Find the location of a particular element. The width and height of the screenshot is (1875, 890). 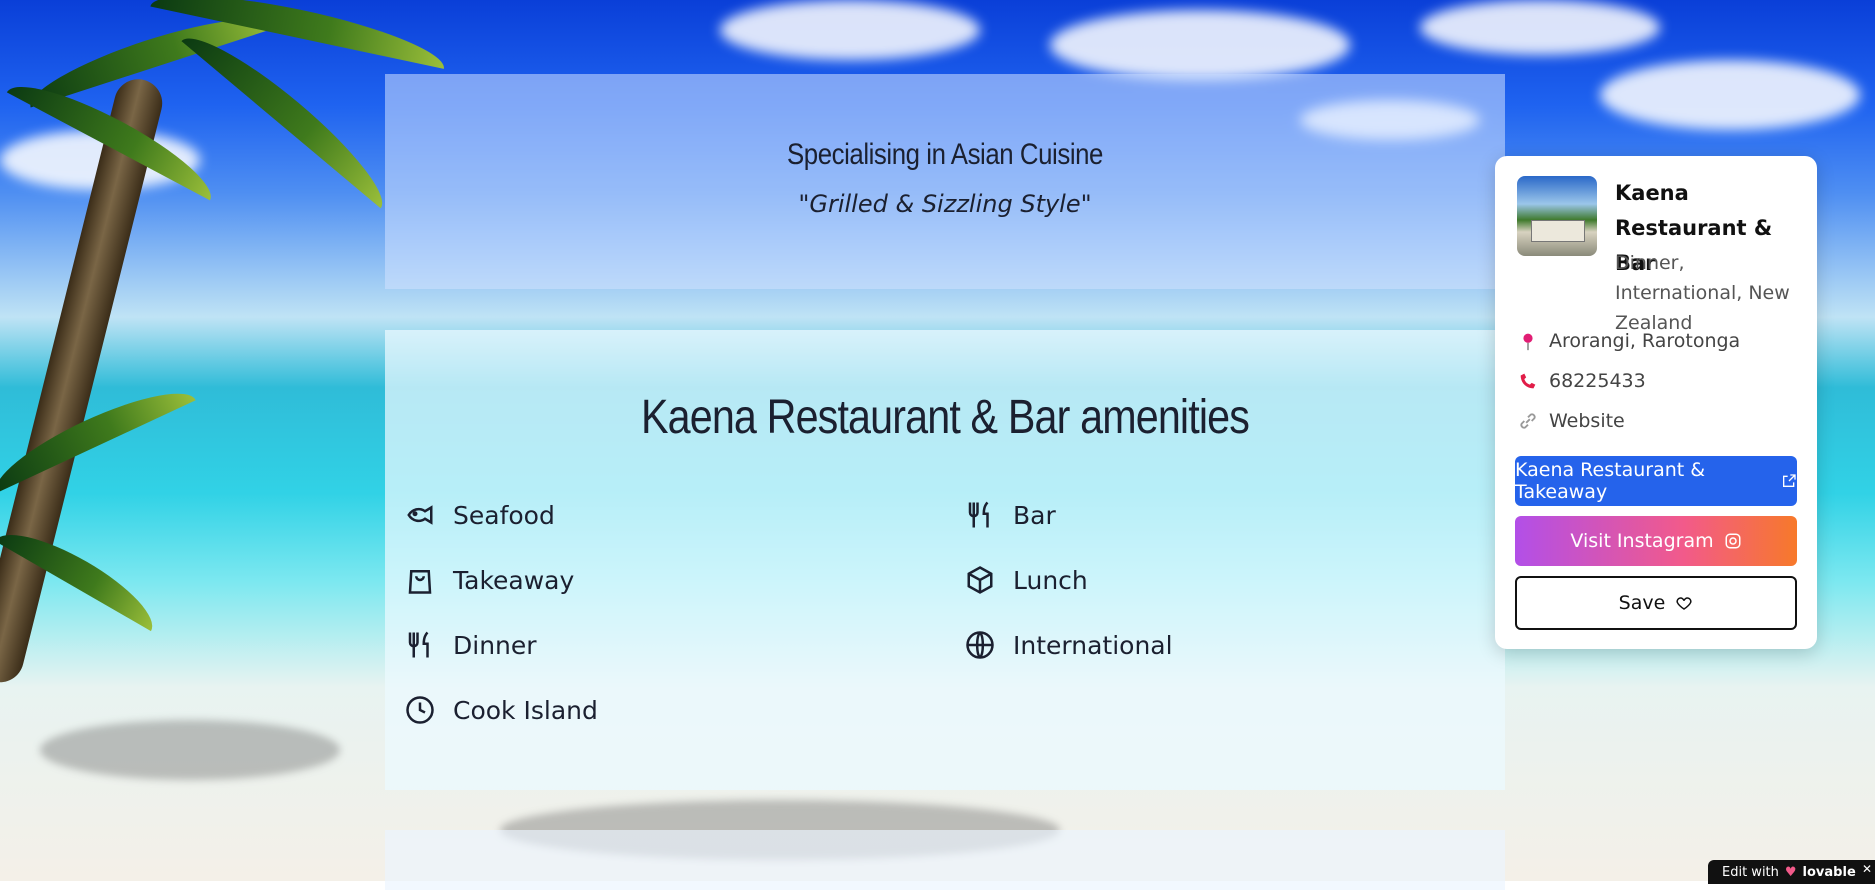

tagline: "Grilled & Sizzling Style" is located at coordinates (945, 204).